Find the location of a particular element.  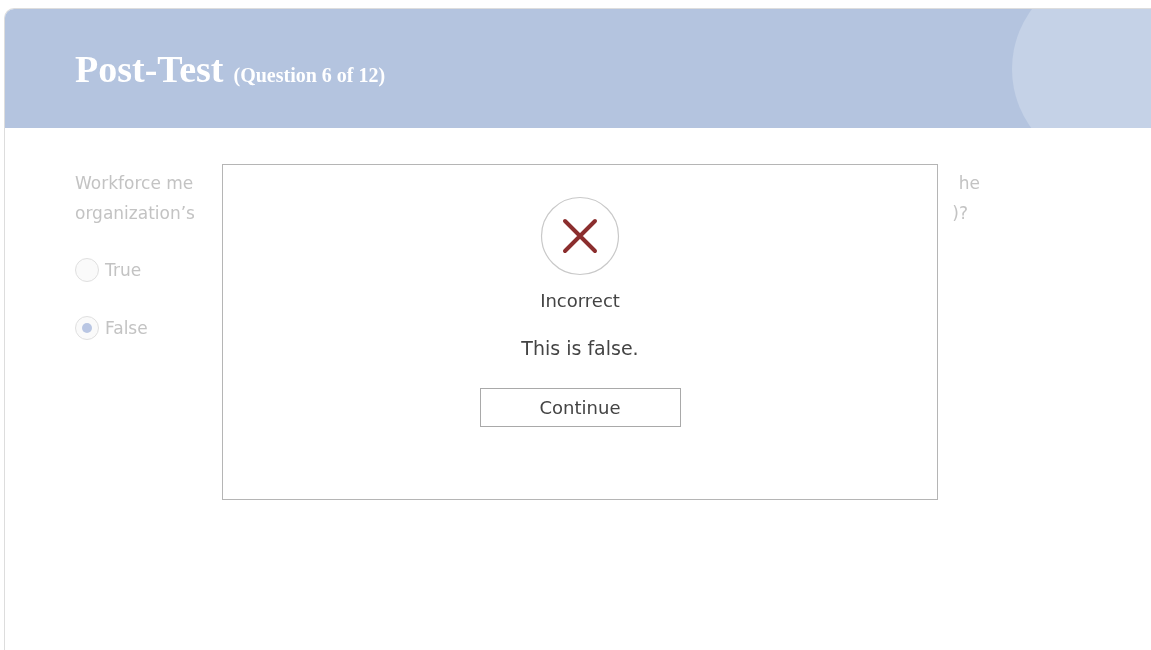

question-text: organization’s is located at coordinates (135, 213).